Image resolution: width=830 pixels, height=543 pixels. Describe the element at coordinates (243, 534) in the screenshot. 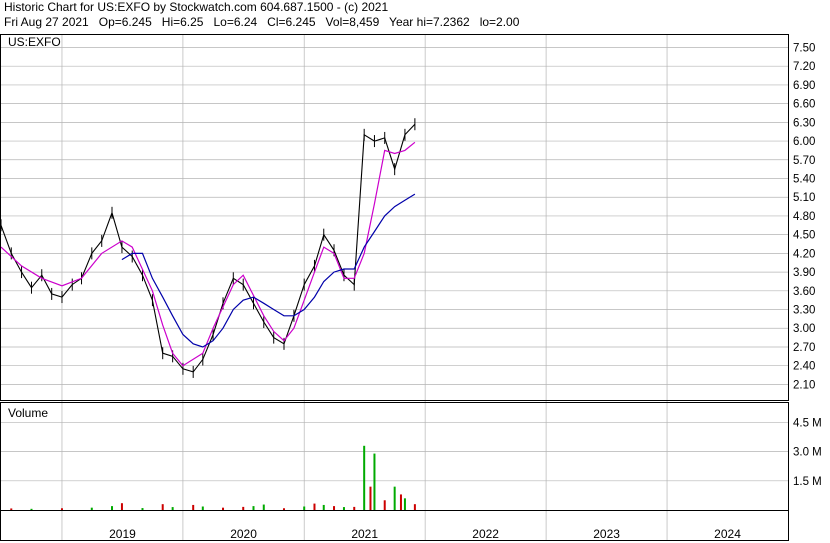

I see `year-tick-label: 2020` at that location.